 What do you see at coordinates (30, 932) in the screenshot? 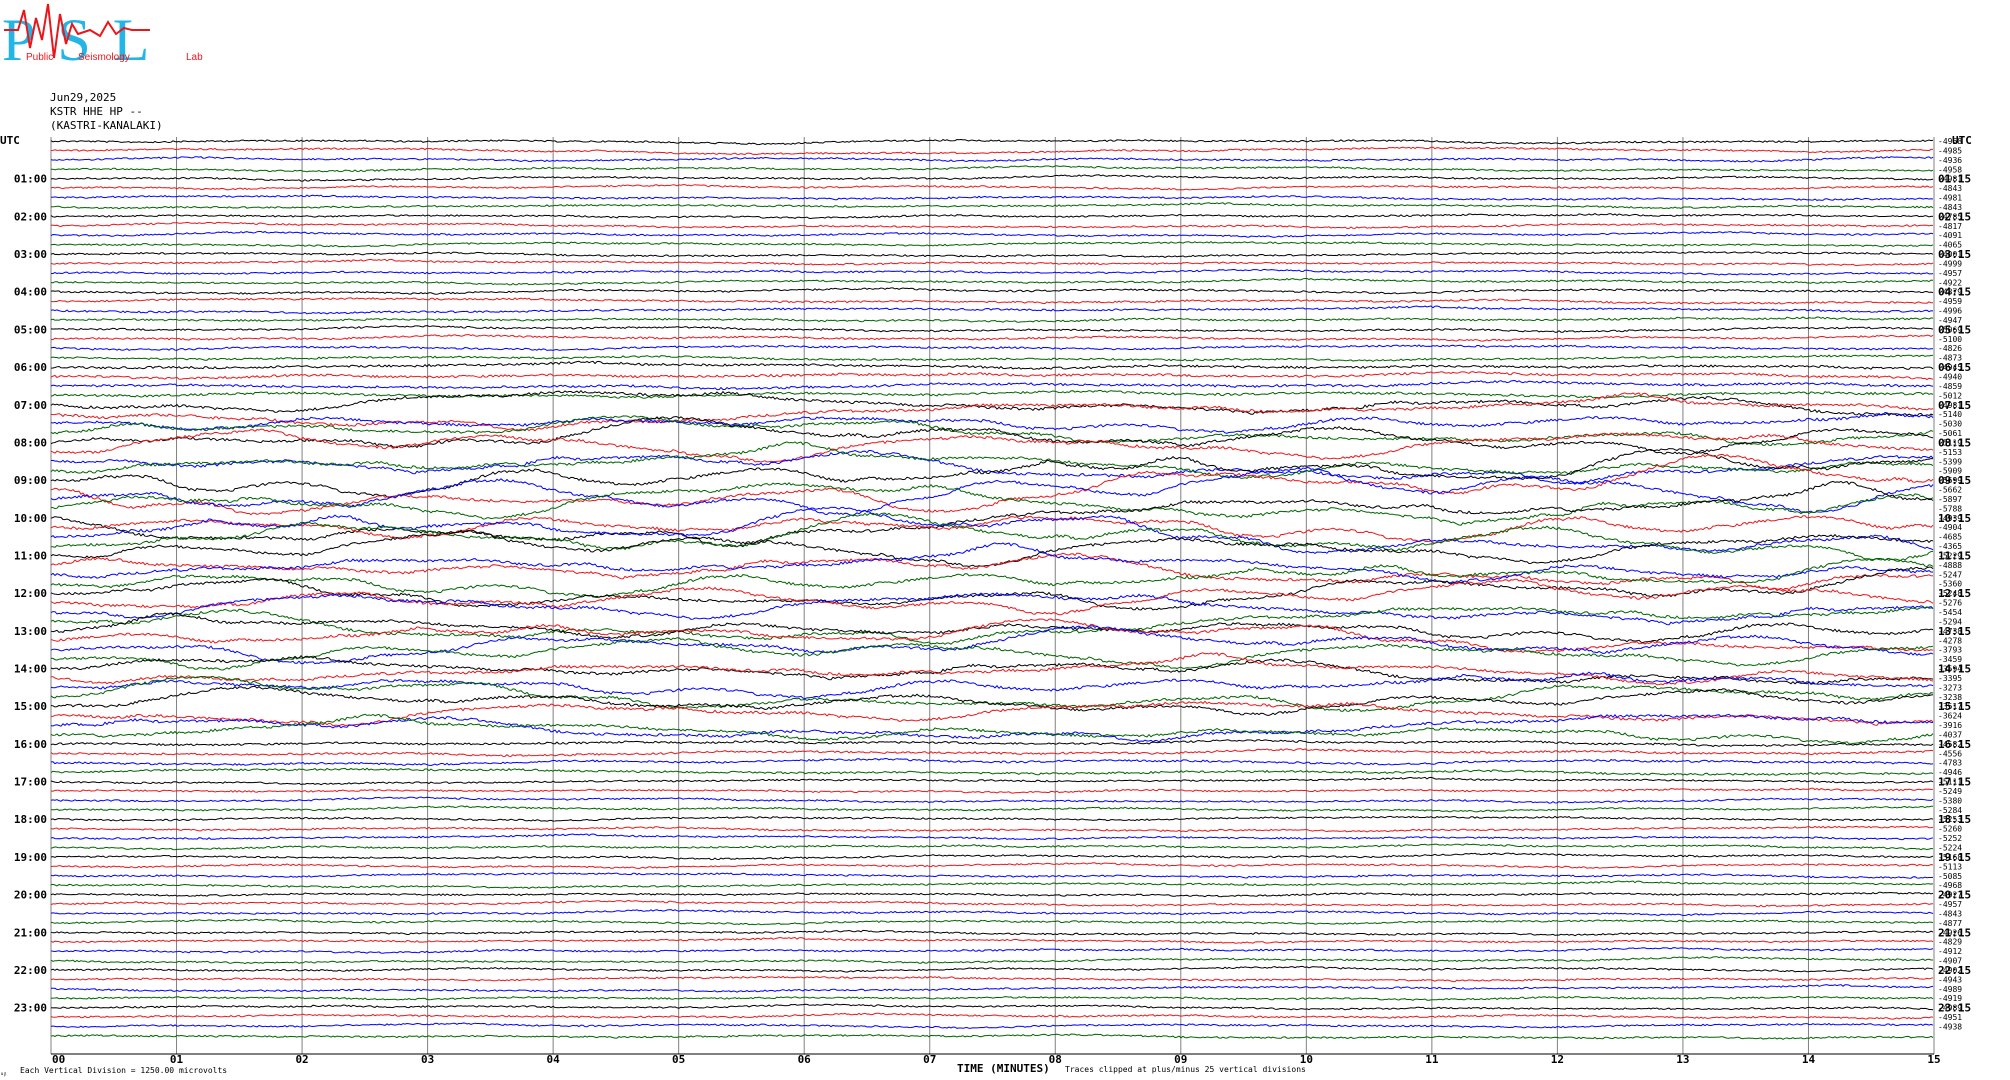
I see `hour-label-left: 21:00` at bounding box center [30, 932].